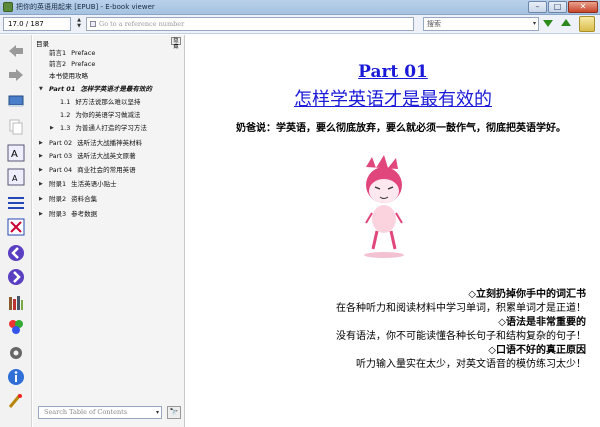 This screenshot has height=427, width=600. I want to click on notes-icon, so click(587, 24).